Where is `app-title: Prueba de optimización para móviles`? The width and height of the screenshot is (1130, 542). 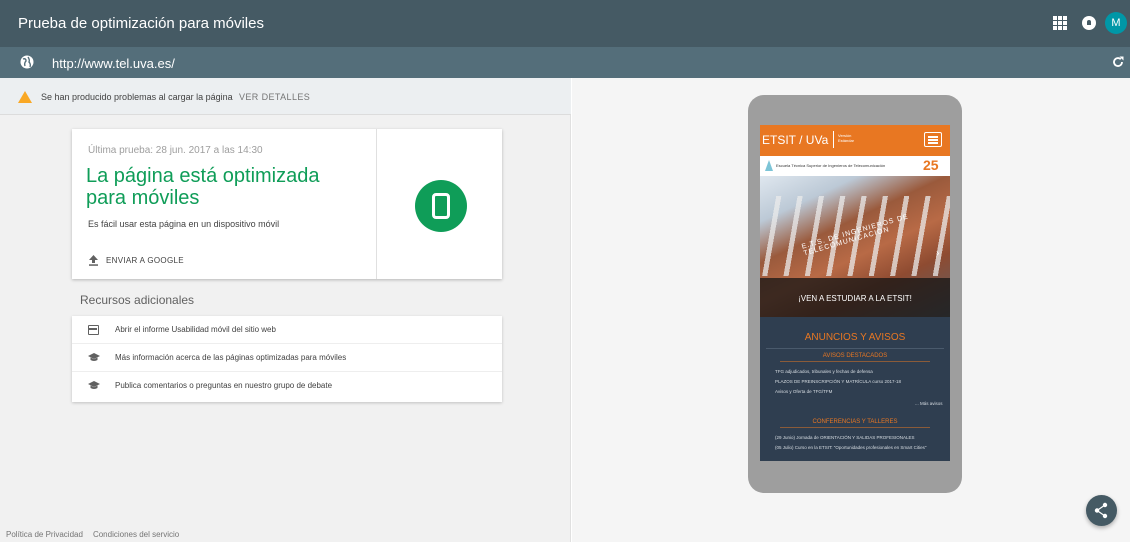 app-title: Prueba de optimización para móviles is located at coordinates (141, 23).